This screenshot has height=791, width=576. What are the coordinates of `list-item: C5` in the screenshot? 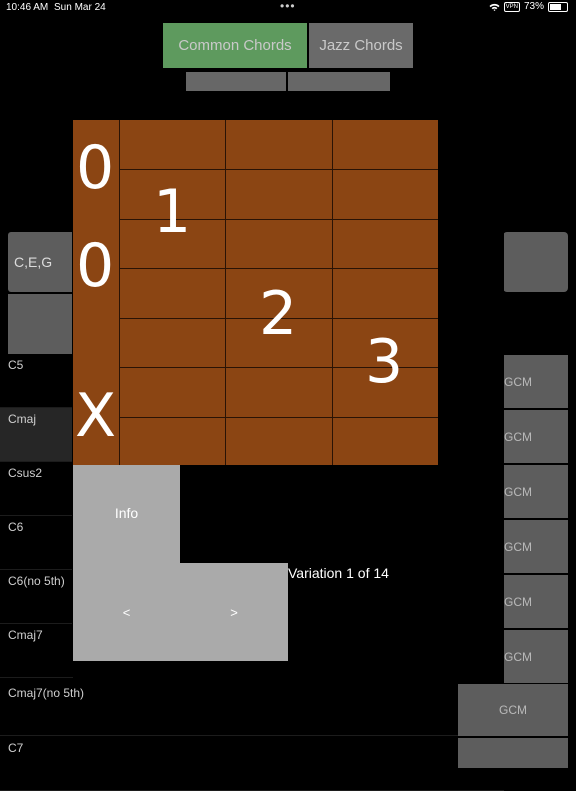 It's located at (36, 381).